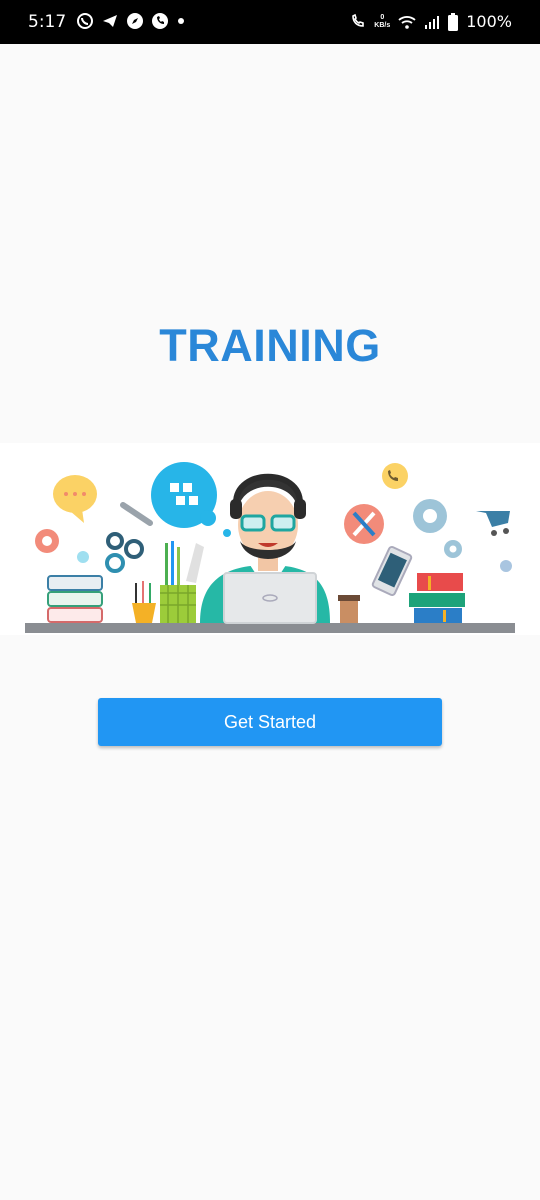 The image size is (540, 1200). I want to click on battery-percent: 100%, so click(489, 21).